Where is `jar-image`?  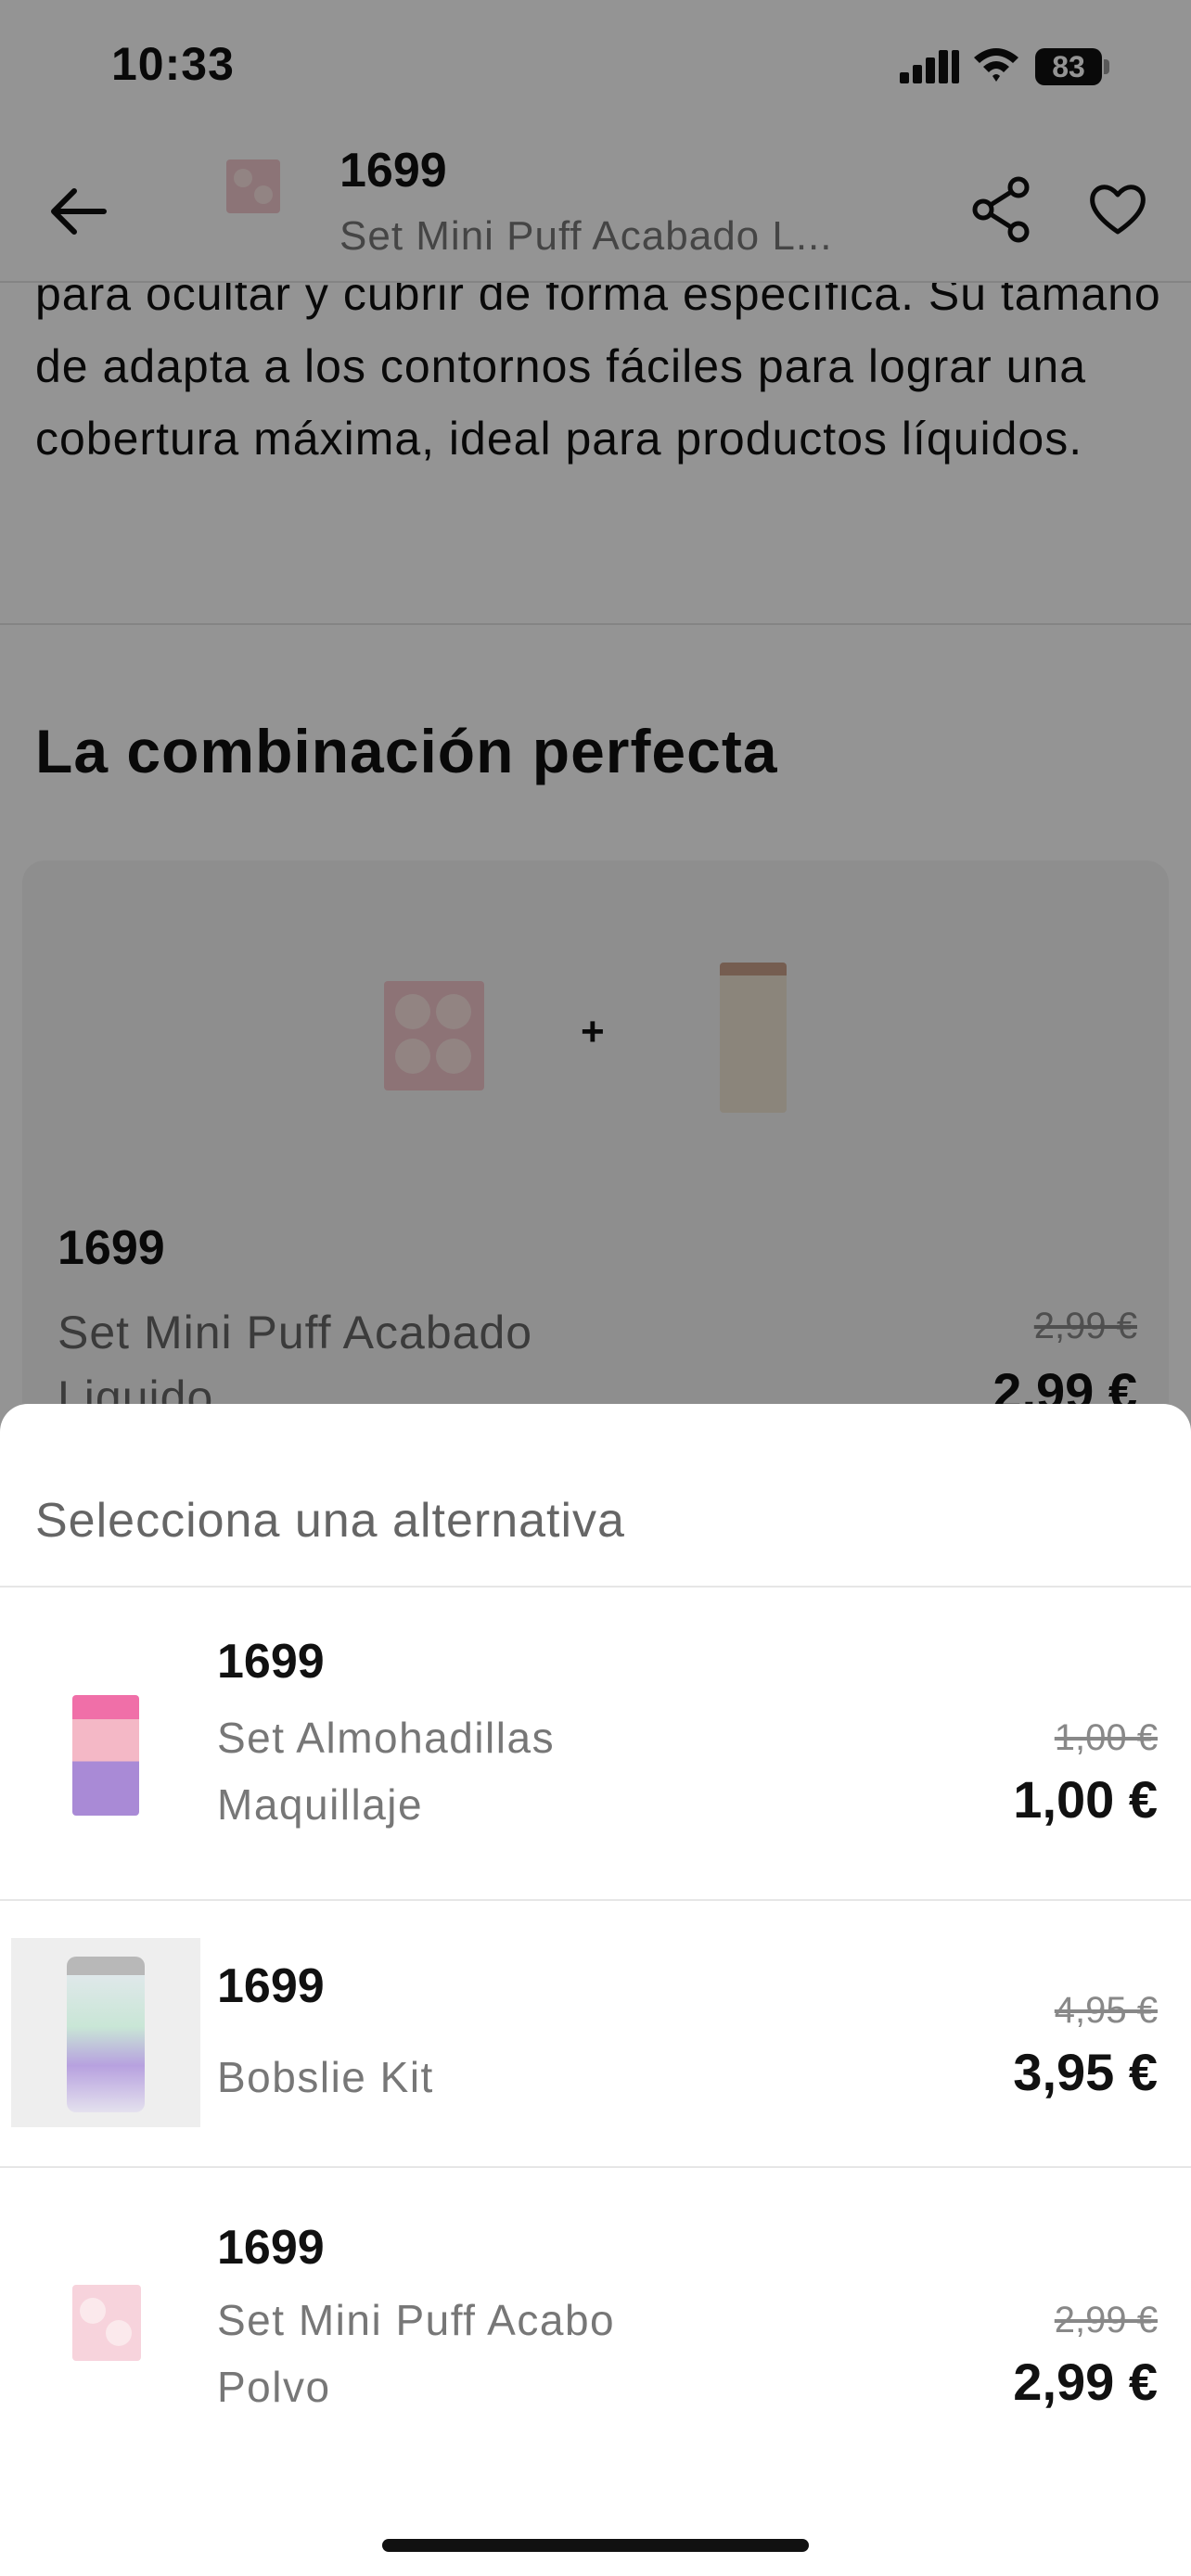
jar-image is located at coordinates (106, 2034).